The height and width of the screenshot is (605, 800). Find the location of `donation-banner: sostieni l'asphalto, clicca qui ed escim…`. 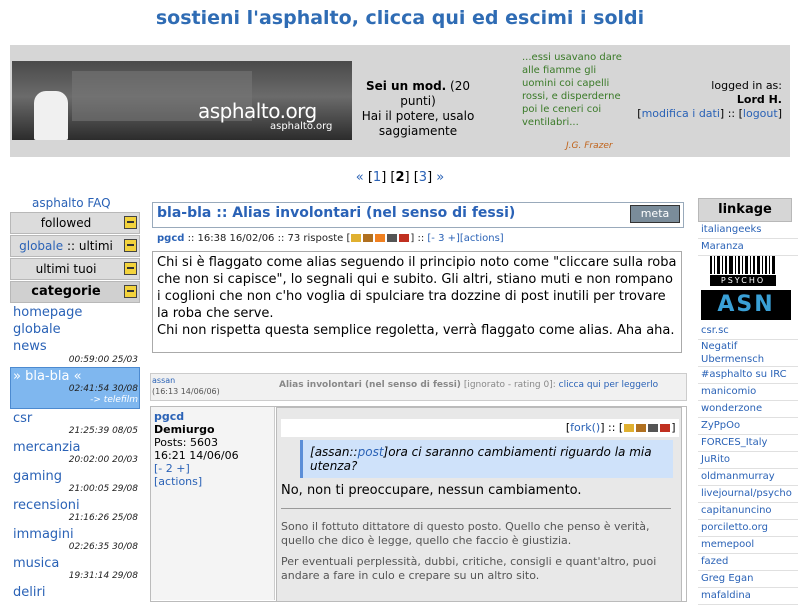

donation-banner: sostieni l'asphalto, clicca qui ed escim… is located at coordinates (400, 19).